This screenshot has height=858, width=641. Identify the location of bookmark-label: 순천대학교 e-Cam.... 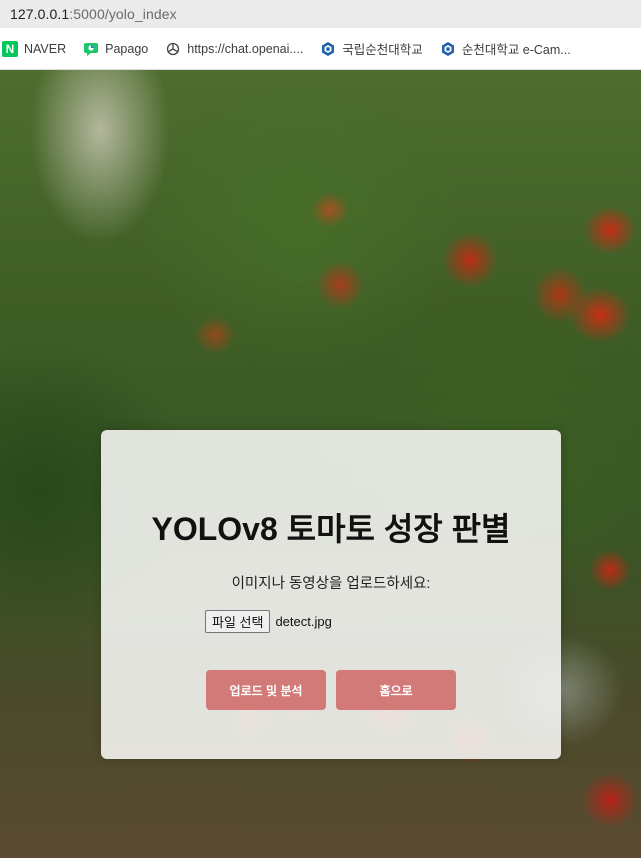
(516, 50).